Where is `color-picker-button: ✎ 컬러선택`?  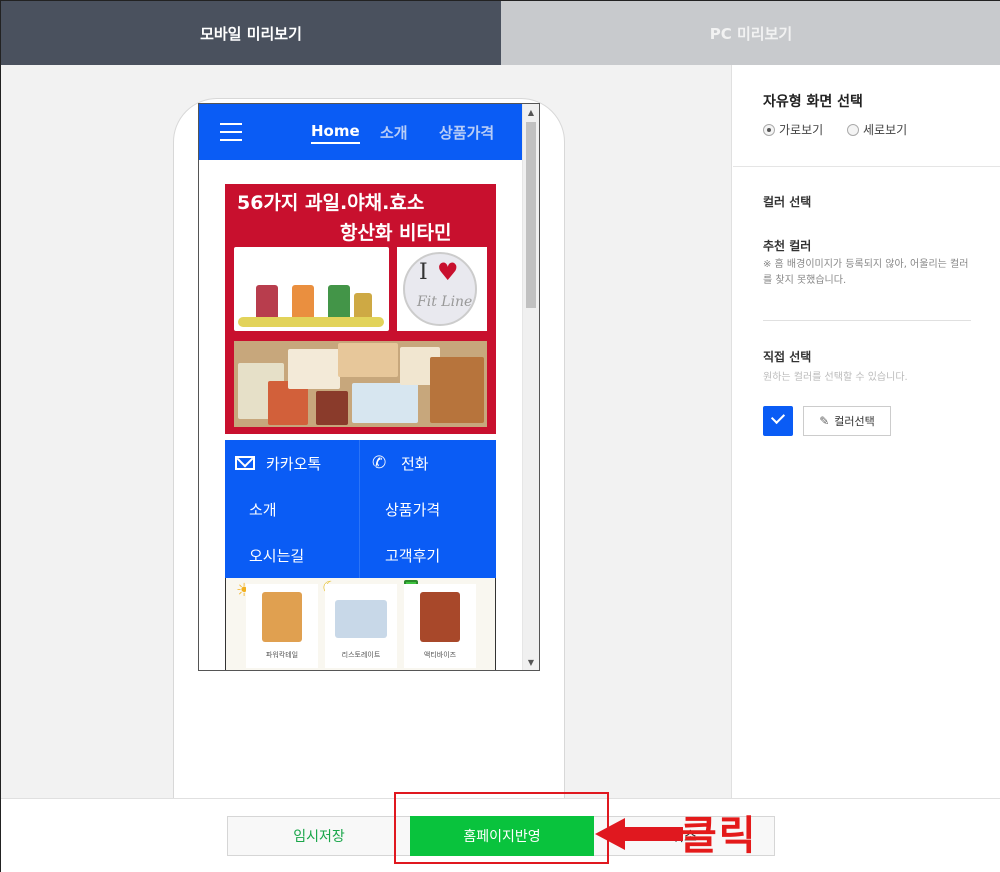 color-picker-button: ✎ 컬러선택 is located at coordinates (847, 421).